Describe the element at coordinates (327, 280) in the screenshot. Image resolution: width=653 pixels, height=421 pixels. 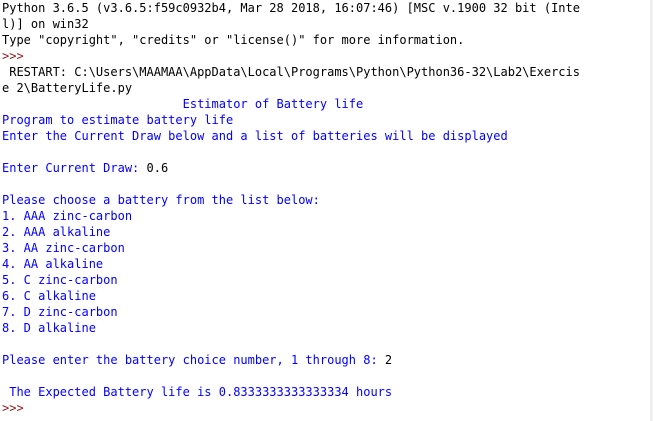
I see `shell-line: 5. C zinc-carbon` at that location.